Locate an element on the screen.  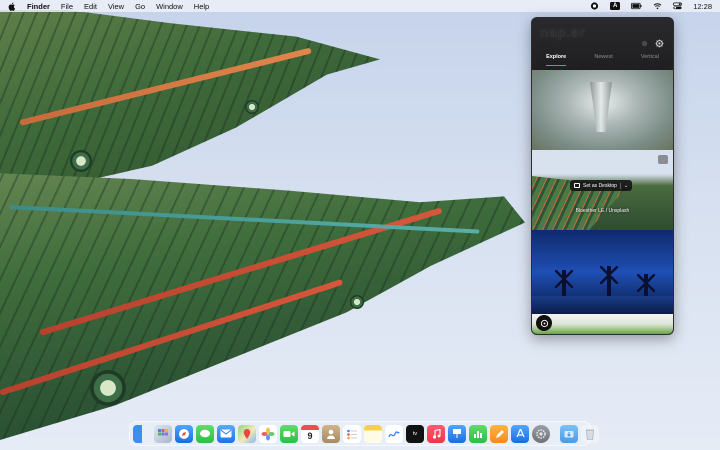
tab-newest: Newest is located at coordinates (603, 60).